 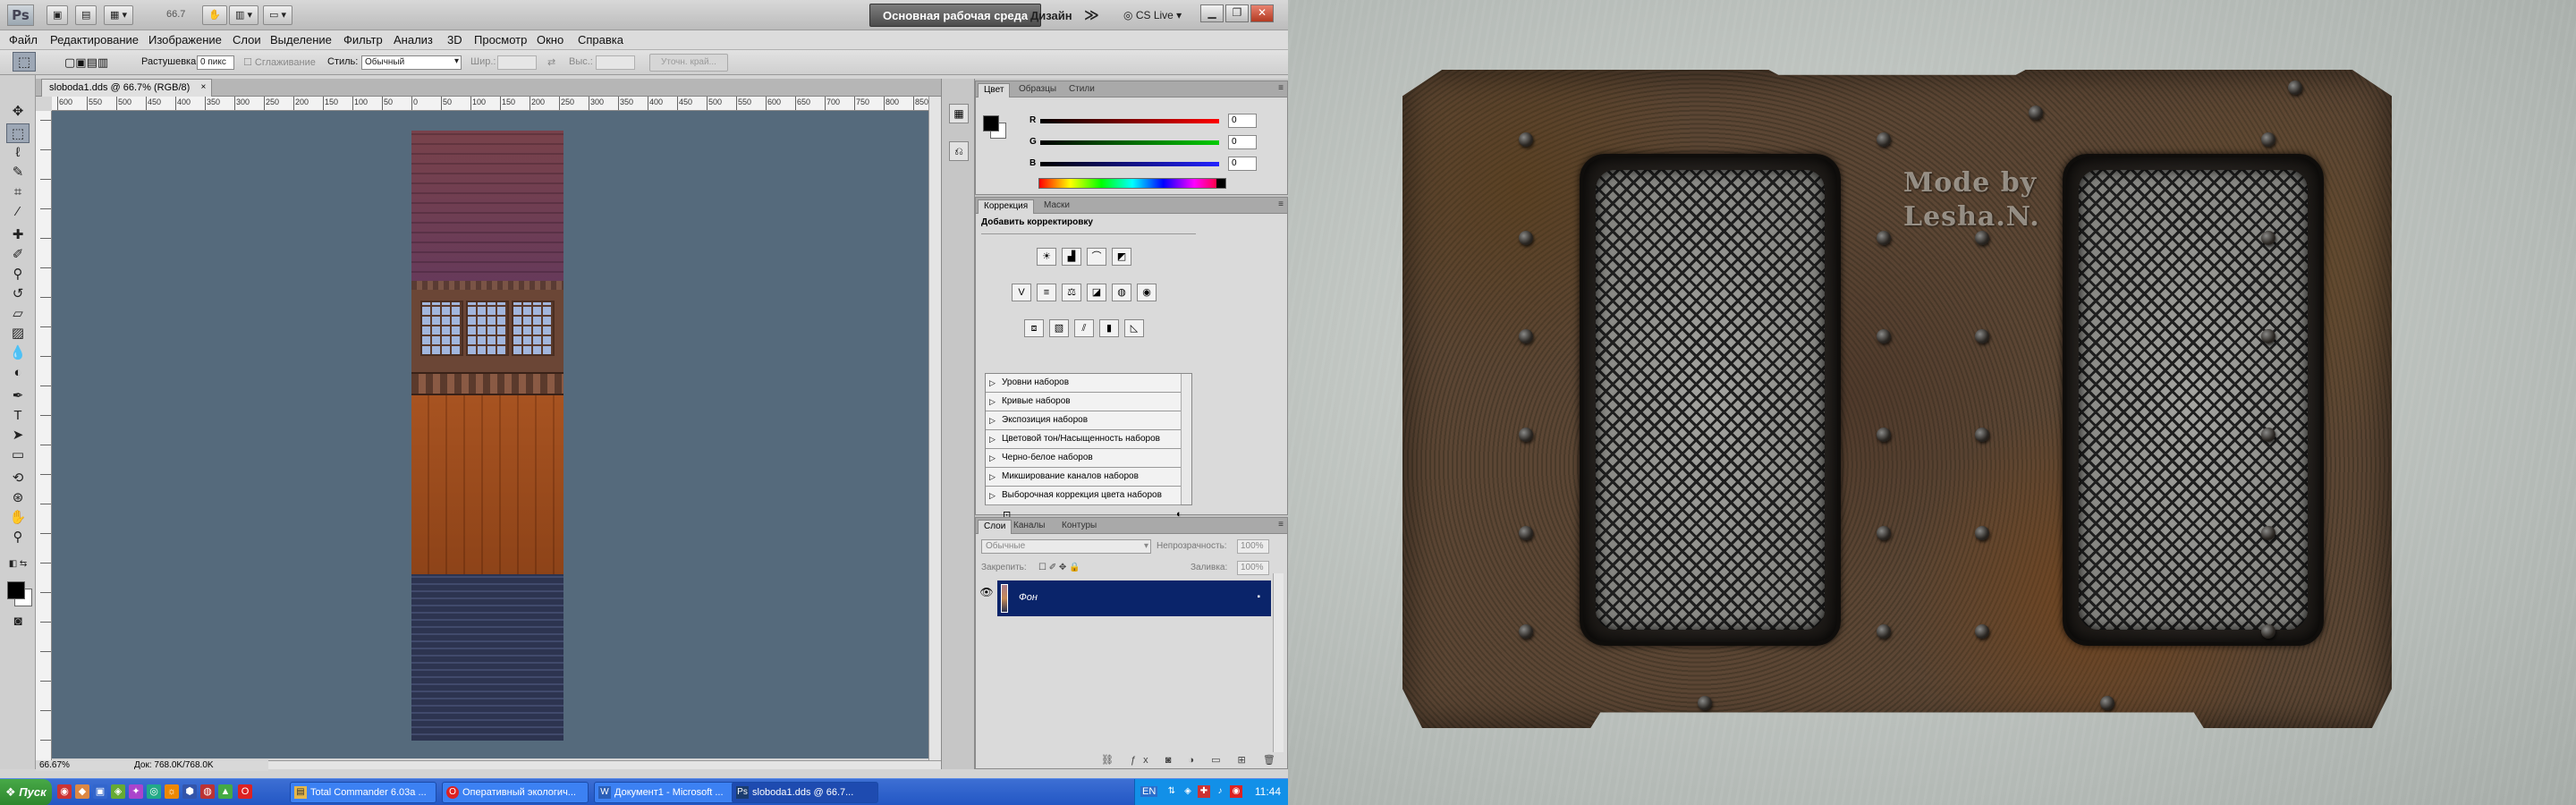 I want to click on marquee-tool-preset: ⬚, so click(x=24, y=62).